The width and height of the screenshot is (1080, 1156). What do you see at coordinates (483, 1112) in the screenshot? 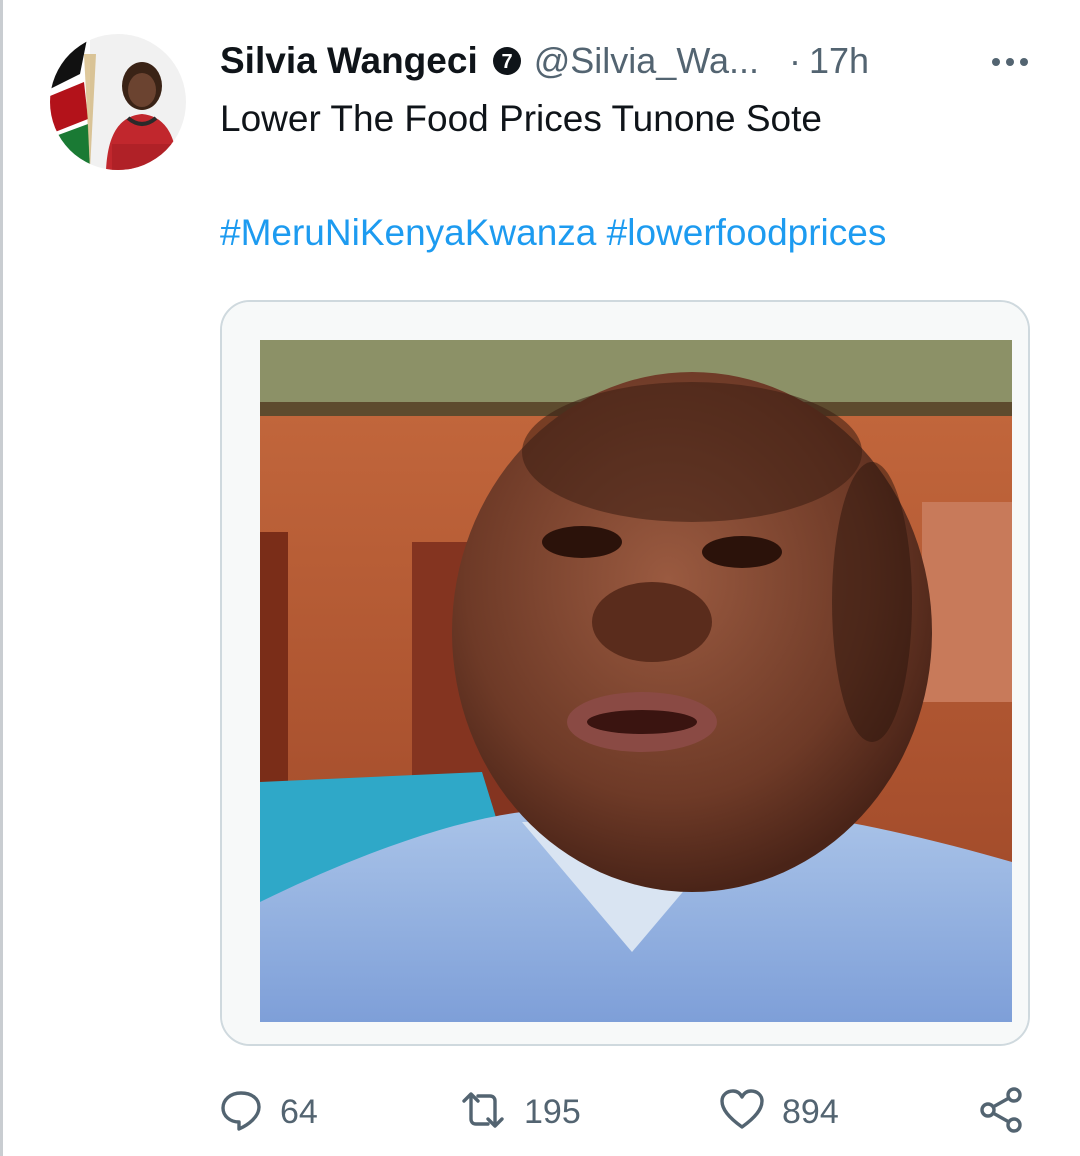
I see `retweet-icon` at bounding box center [483, 1112].